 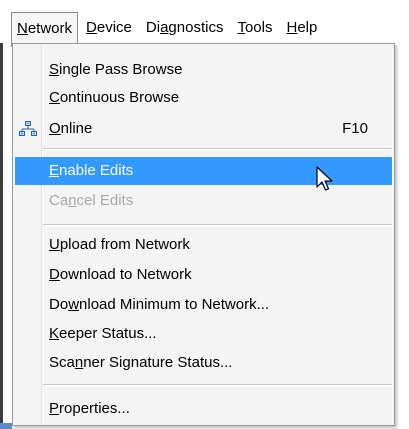 I want to click on menu-item-label: Continuous Browse, so click(x=114, y=97).